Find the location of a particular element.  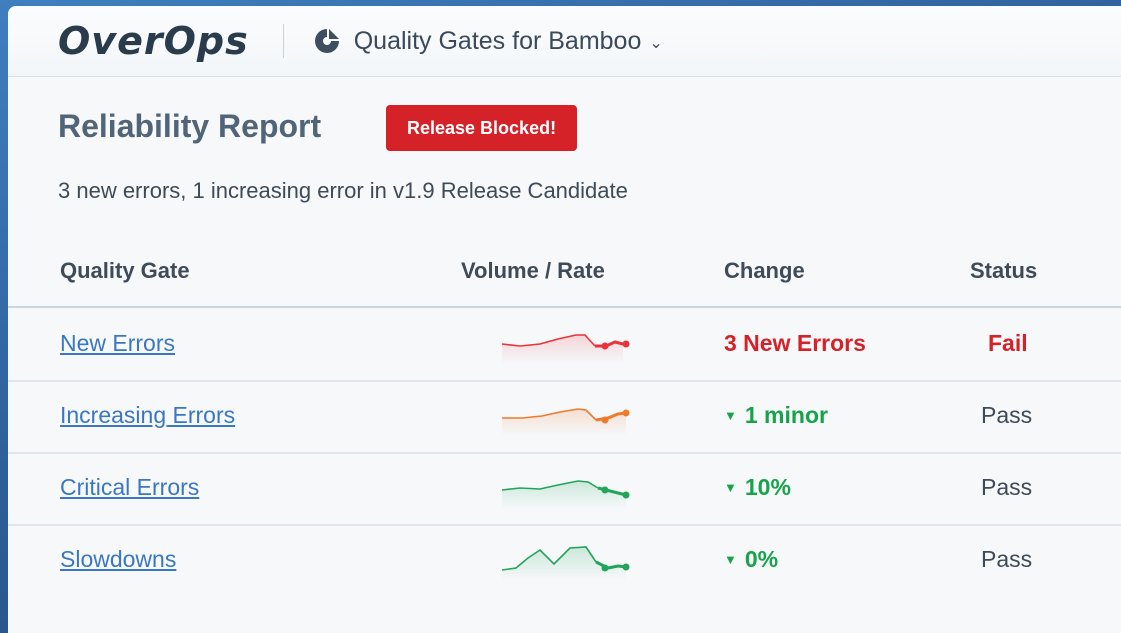

table-row: Critical Errors ▼ 10% Pass is located at coordinates (564, 489).